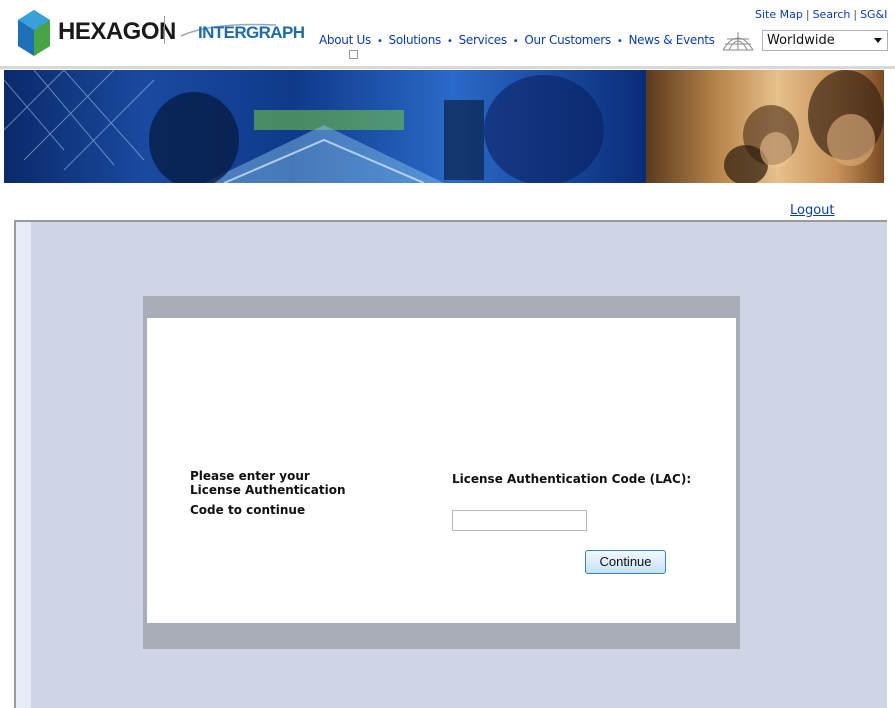 Image resolution: width=895 pixels, height=708 pixels. I want to click on banner-image-people, so click(765, 126).